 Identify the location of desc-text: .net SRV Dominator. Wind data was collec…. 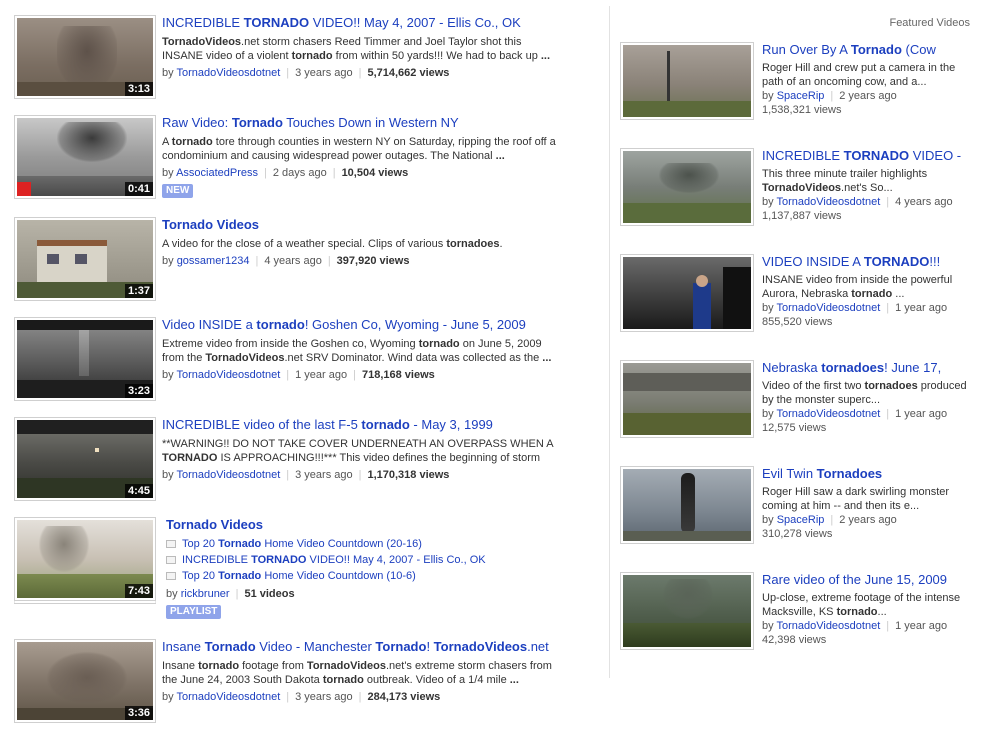
(413, 358).